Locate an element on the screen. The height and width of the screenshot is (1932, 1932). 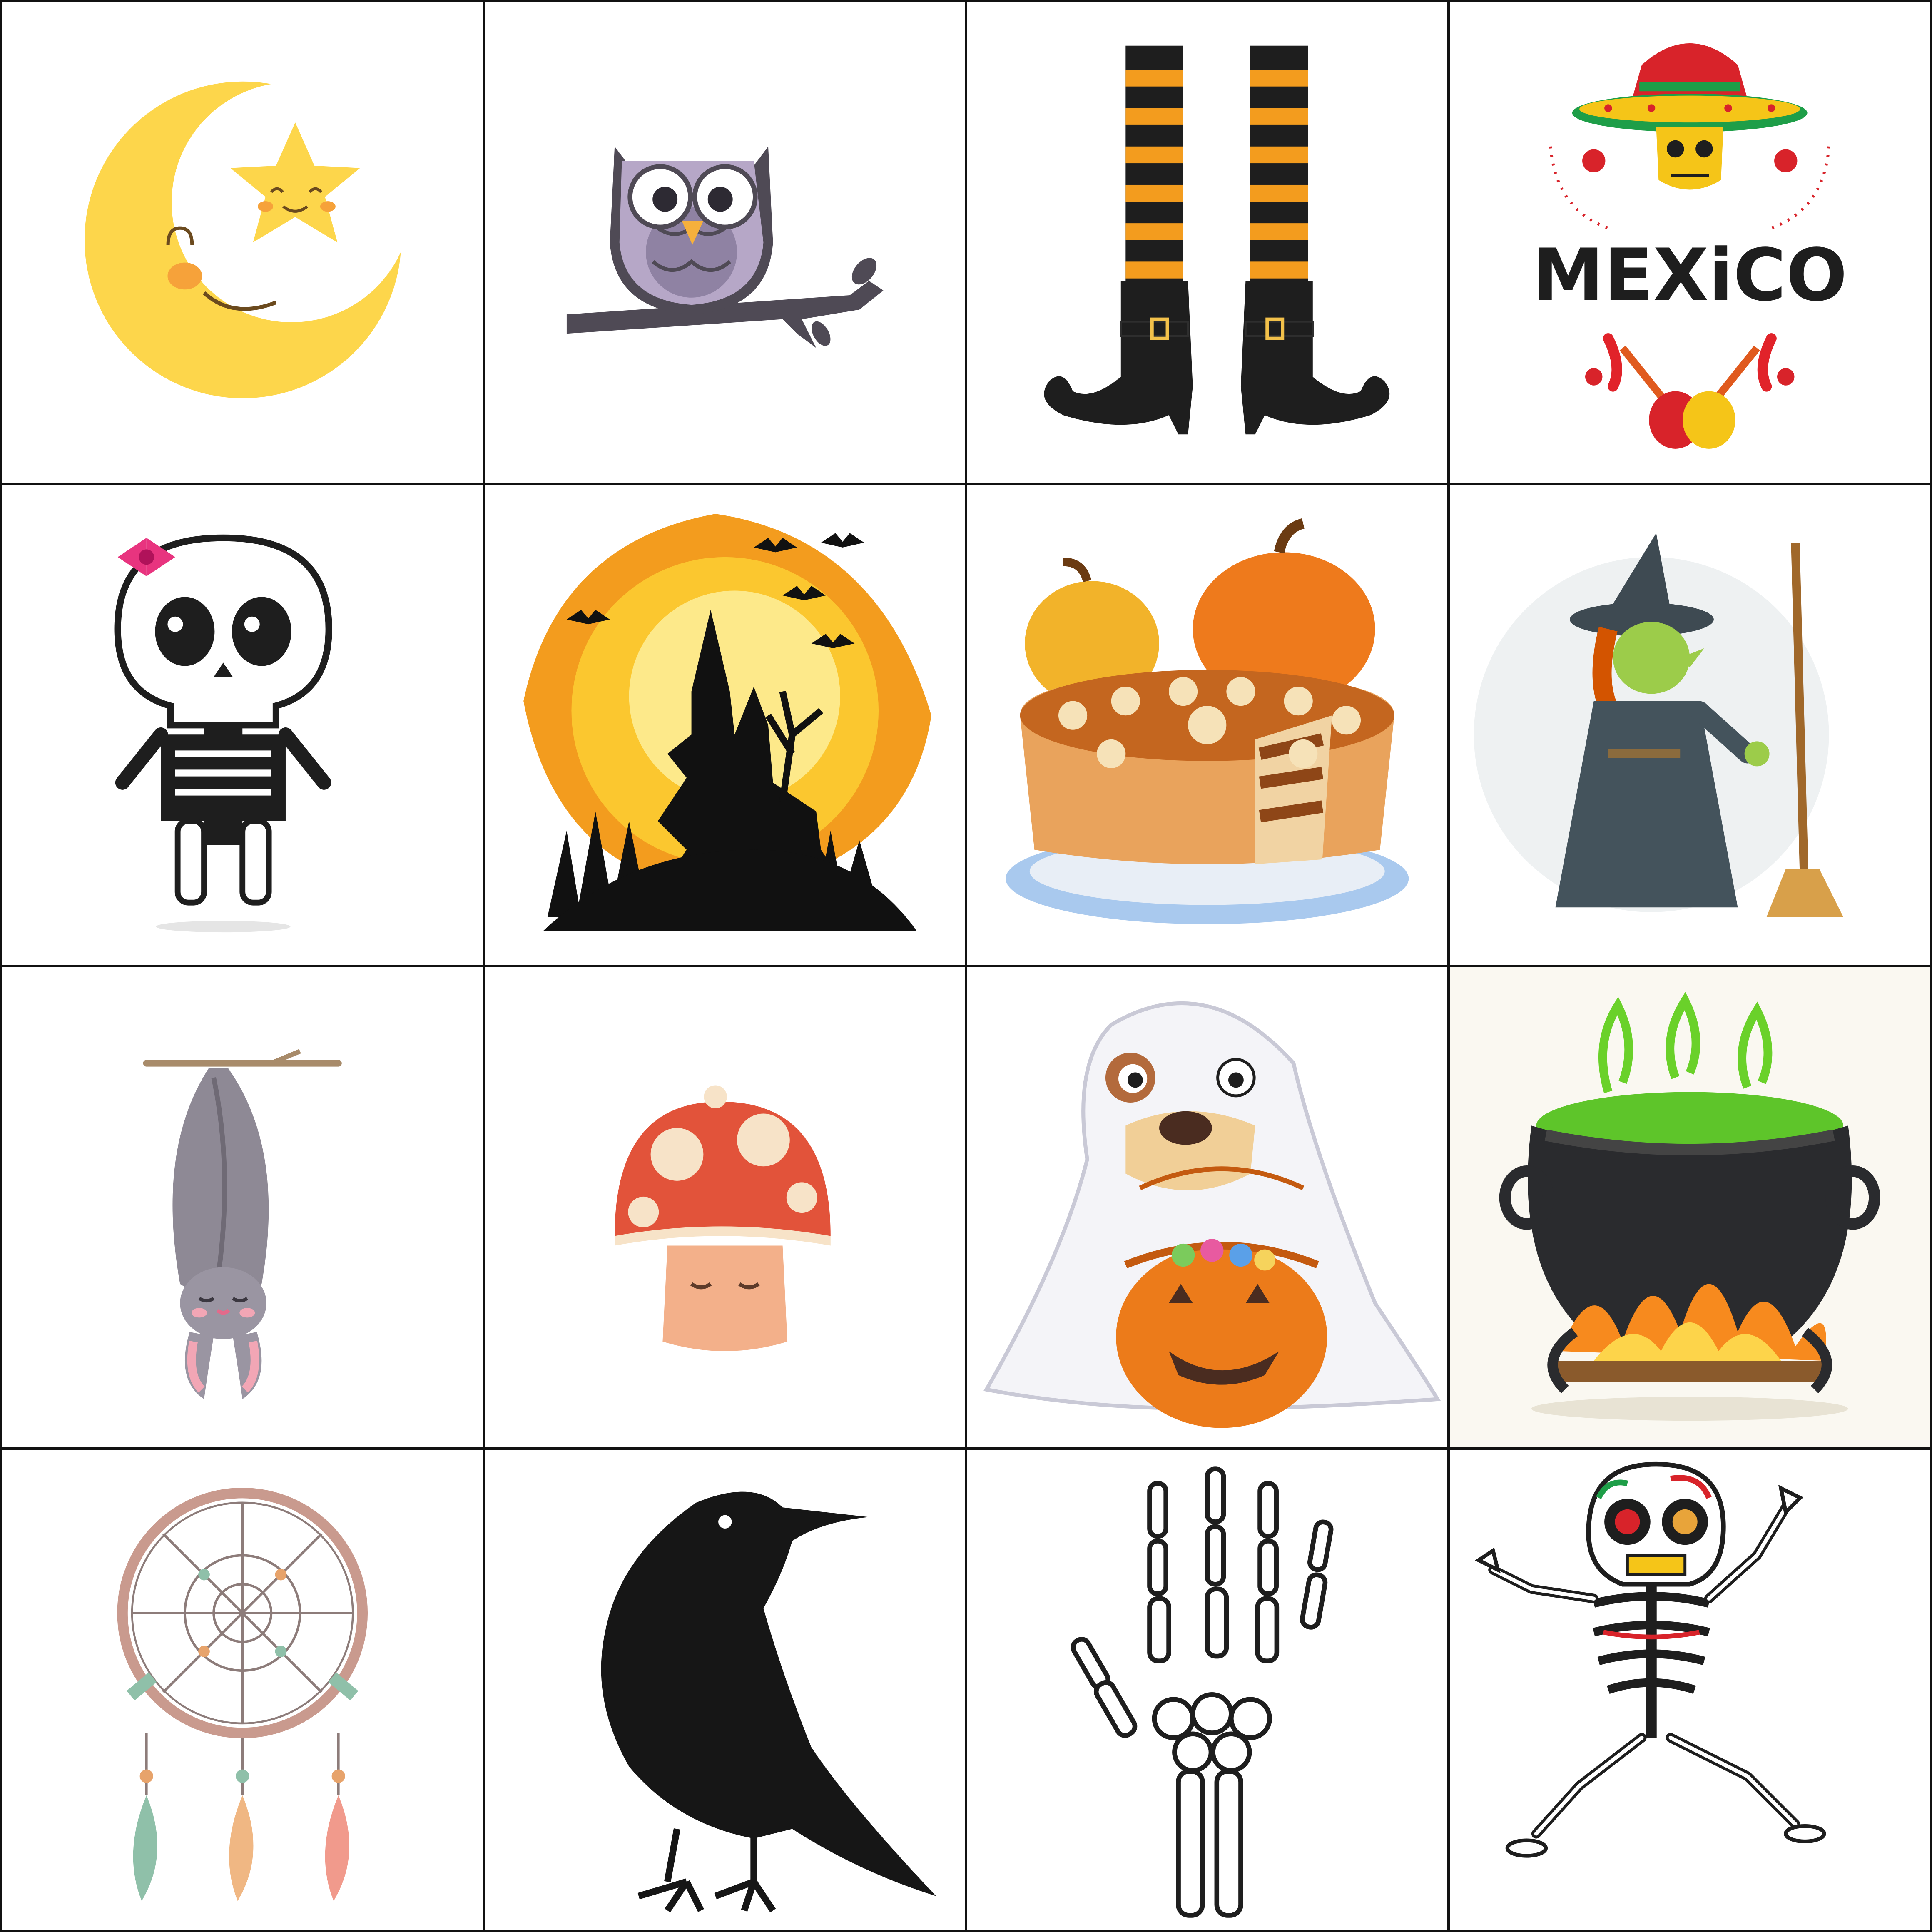
tile-witch-boots is located at coordinates (1207, 243).